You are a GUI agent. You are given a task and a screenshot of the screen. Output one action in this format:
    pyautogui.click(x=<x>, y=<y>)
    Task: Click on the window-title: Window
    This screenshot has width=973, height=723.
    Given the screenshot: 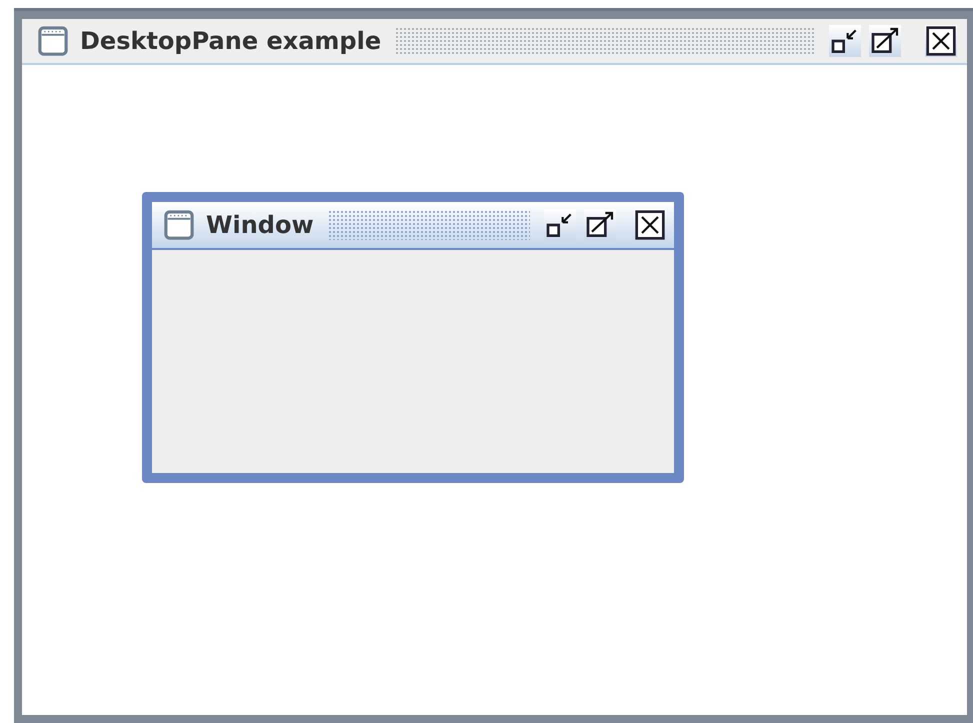 What is the action you would take?
    pyautogui.click(x=260, y=225)
    